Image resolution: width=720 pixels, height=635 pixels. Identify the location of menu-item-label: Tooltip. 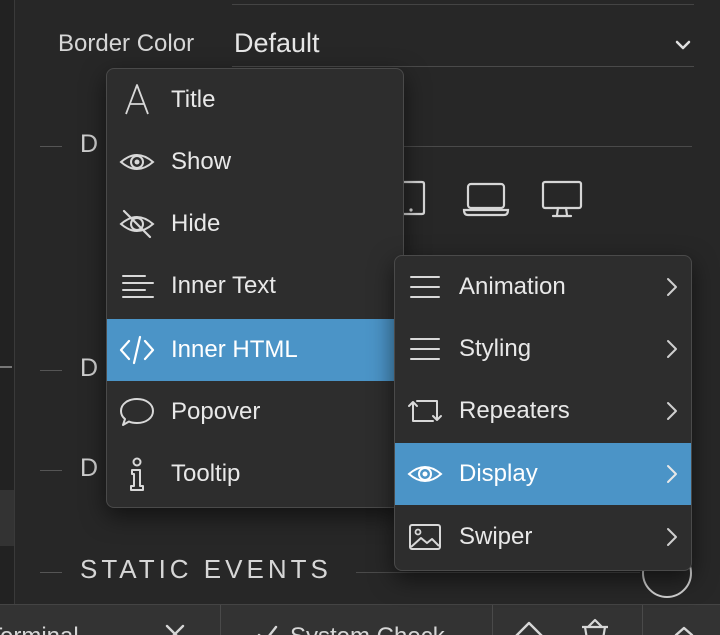
(206, 473).